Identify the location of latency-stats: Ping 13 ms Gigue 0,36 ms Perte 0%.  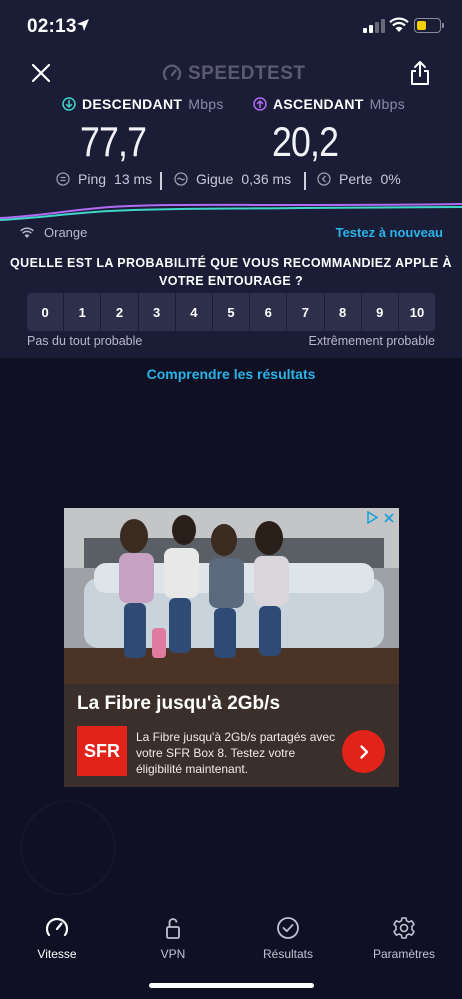
(231, 181).